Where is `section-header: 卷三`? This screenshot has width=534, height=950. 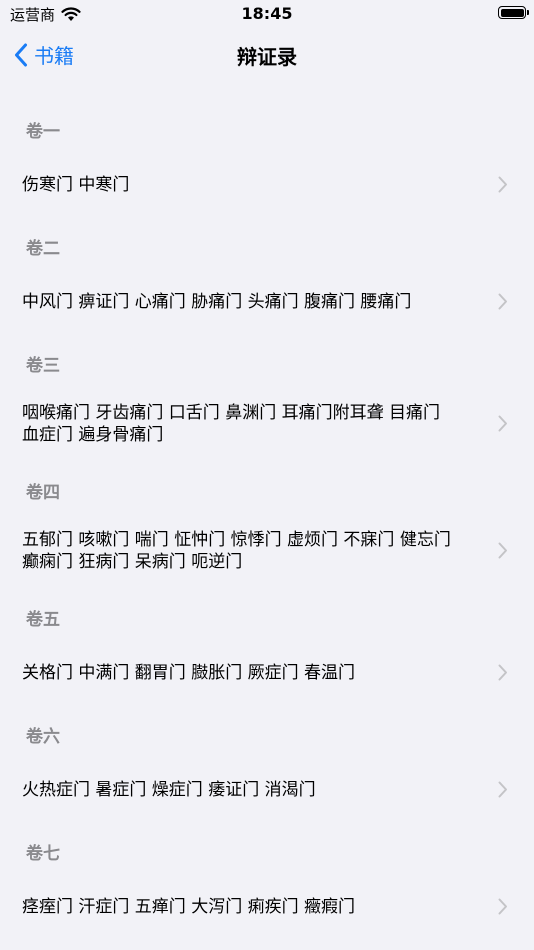
section-header: 卷三 is located at coordinates (43, 366).